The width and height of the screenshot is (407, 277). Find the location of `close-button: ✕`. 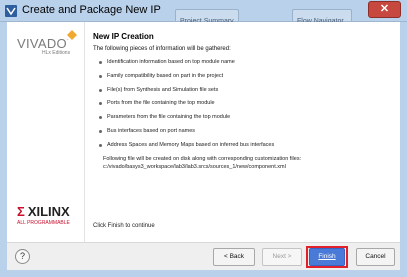

close-button: ✕ is located at coordinates (384, 9).